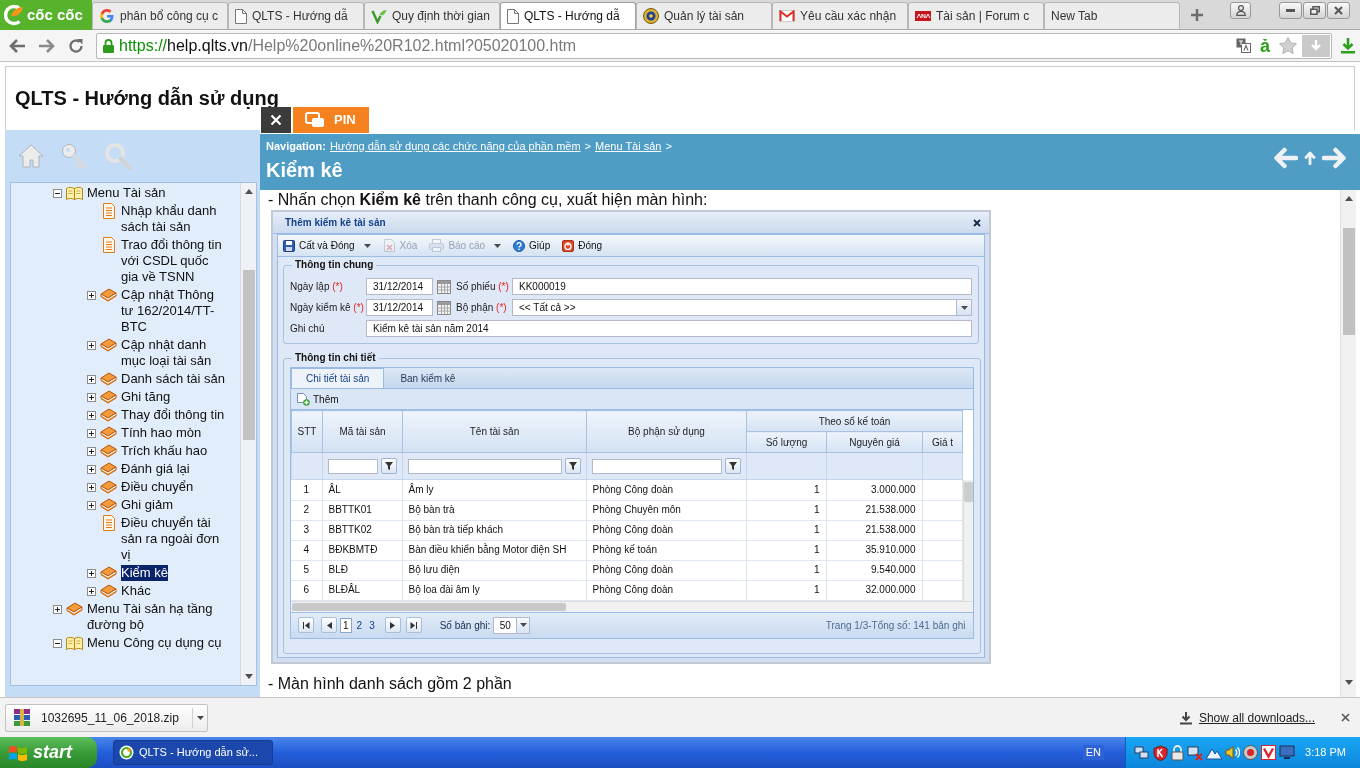 The image size is (1360, 768). Describe the element at coordinates (669, 328) in the screenshot. I see `text-field: Kiểm kê tài sản năm 2014` at that location.